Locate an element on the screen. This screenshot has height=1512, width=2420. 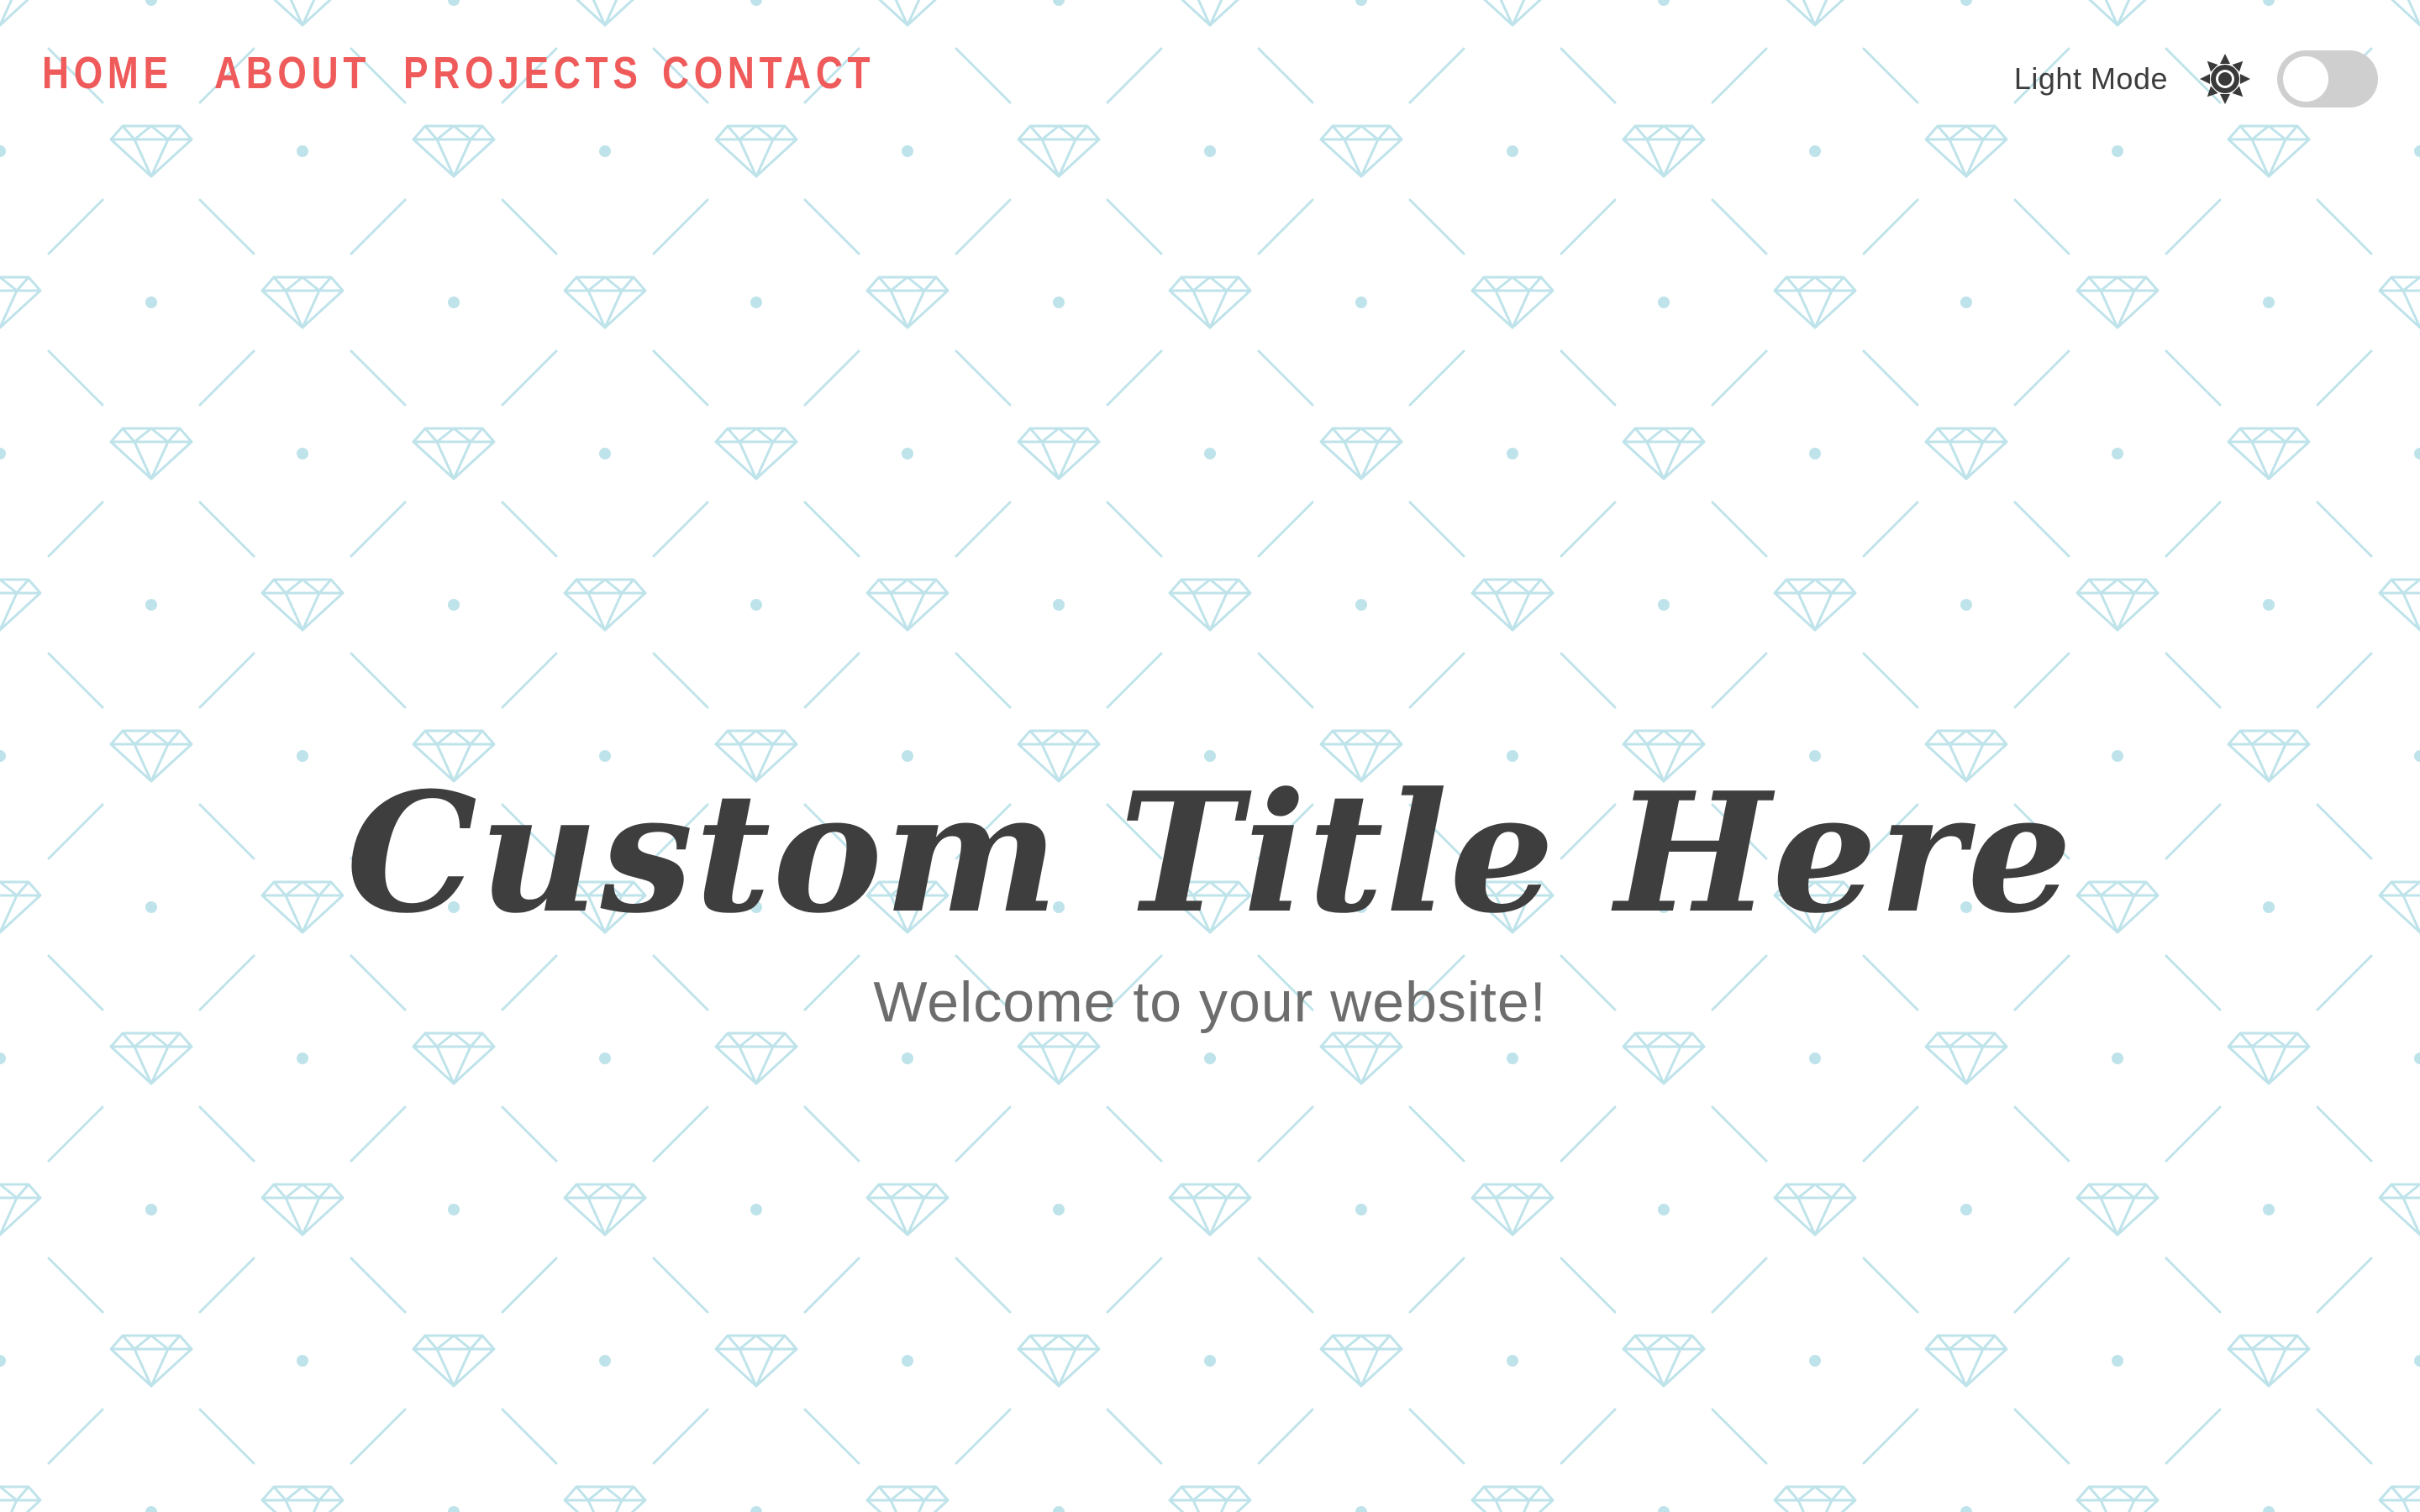
theme-mode-label: Light Mode is located at coordinates (2090, 78).